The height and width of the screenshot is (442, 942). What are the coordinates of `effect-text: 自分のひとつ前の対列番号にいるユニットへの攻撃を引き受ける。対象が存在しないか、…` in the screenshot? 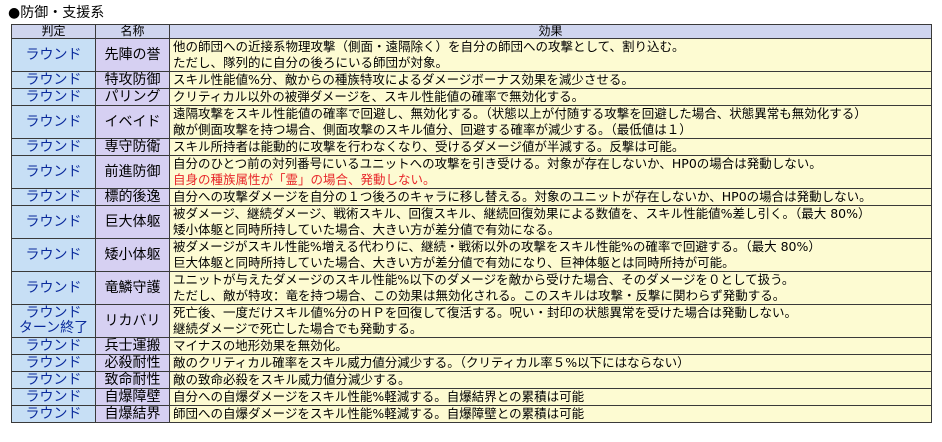 It's located at (497, 164).